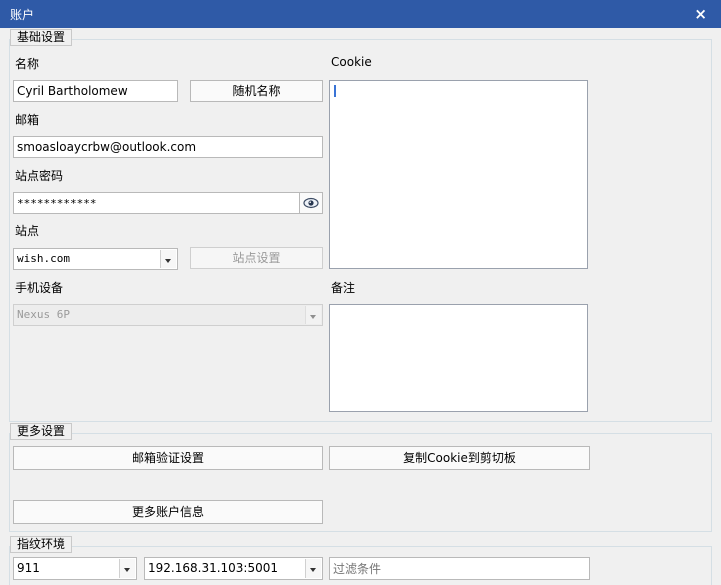 This screenshot has height=585, width=721. I want to click on email-input: smoasloaycrbw@outlook.com, so click(168, 147).